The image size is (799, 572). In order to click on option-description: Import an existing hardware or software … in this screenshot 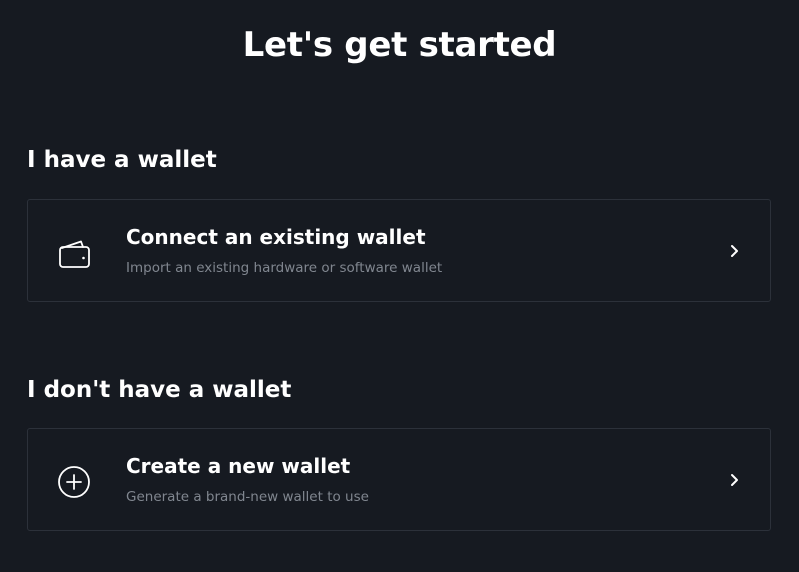, I will do `click(284, 268)`.